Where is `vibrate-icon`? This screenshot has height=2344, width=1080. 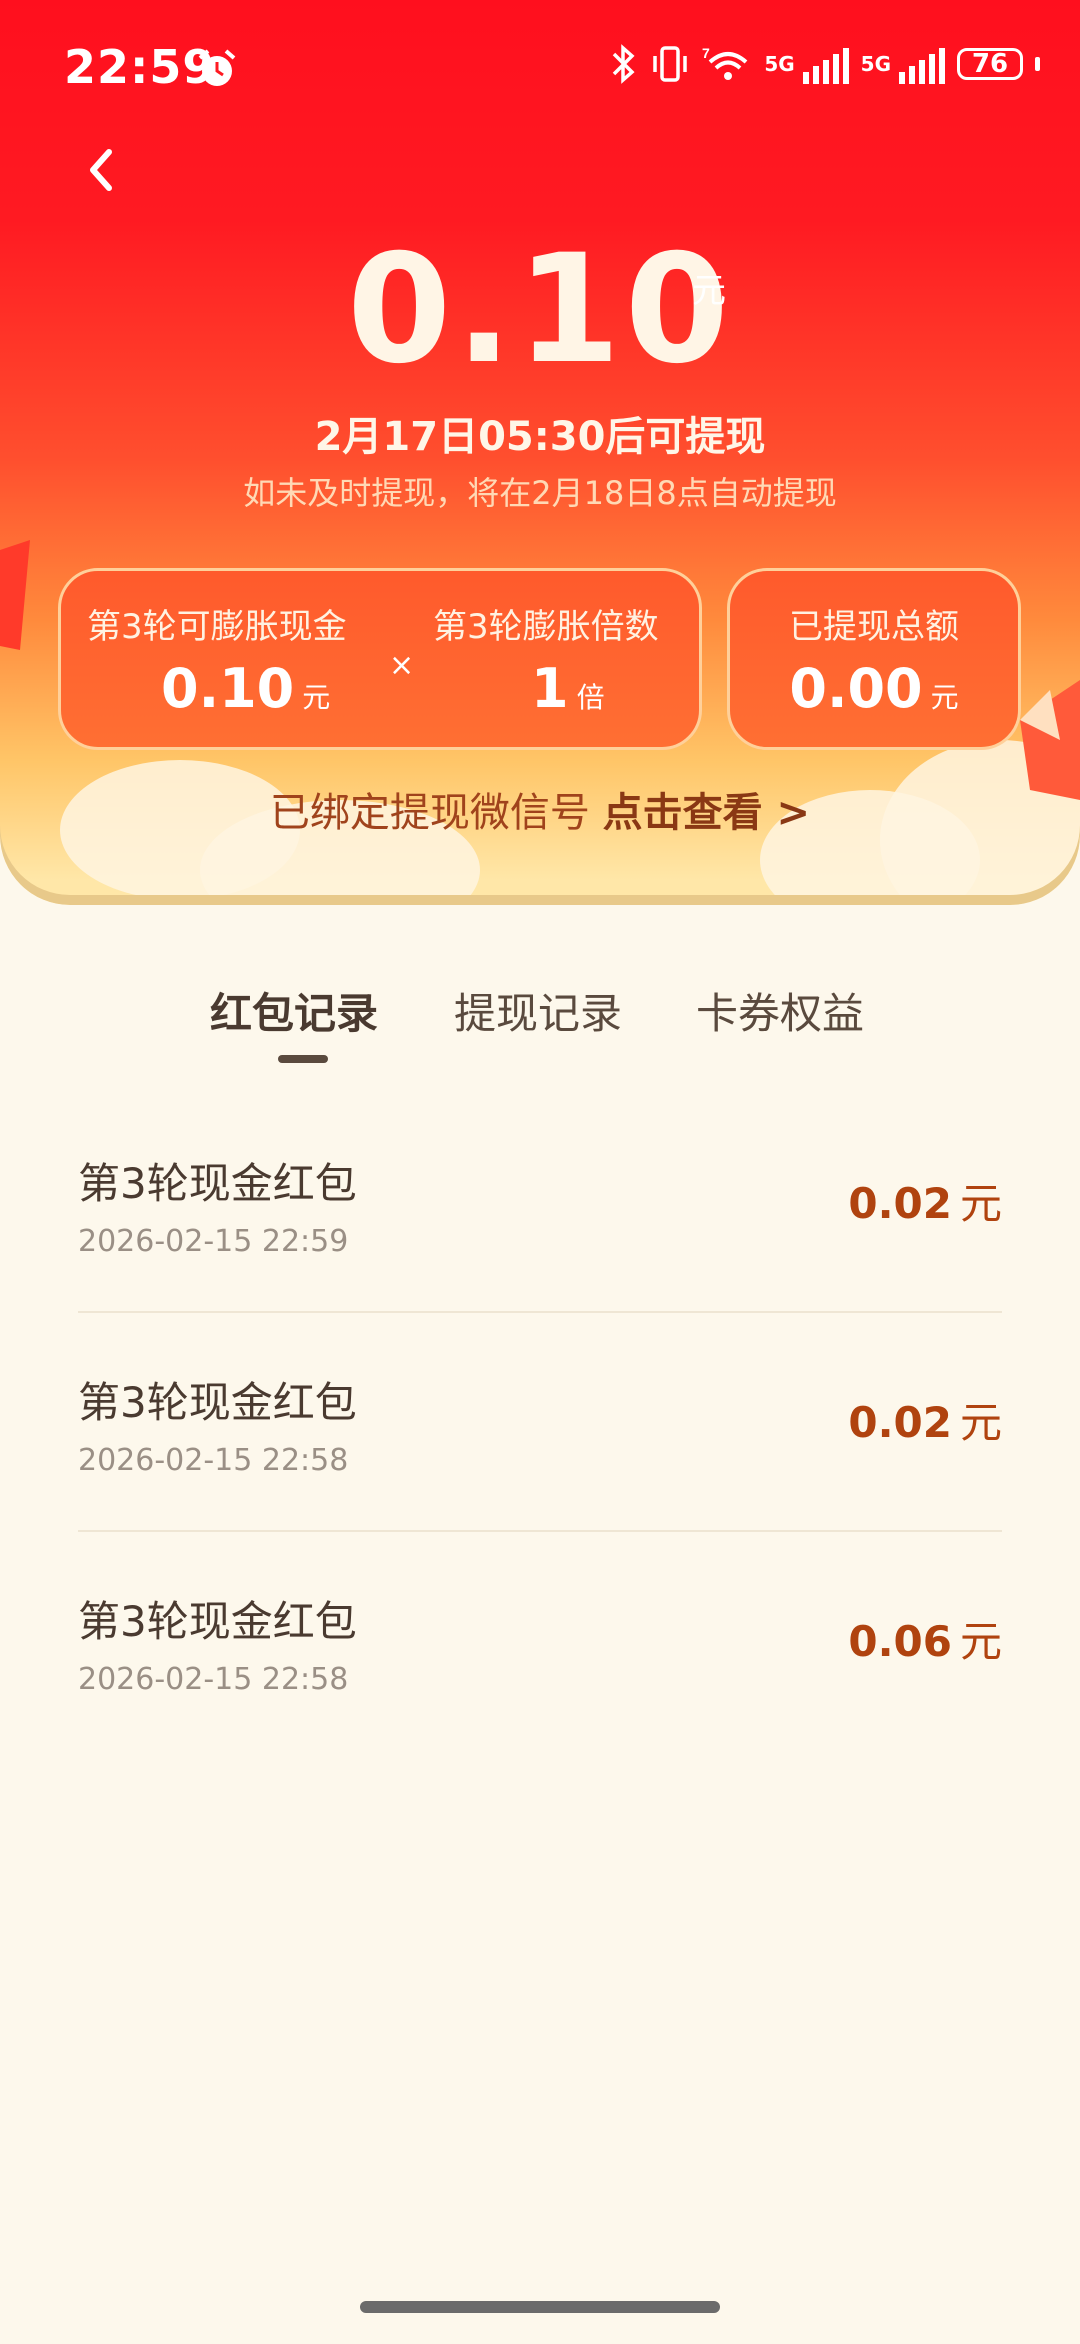 vibrate-icon is located at coordinates (670, 64).